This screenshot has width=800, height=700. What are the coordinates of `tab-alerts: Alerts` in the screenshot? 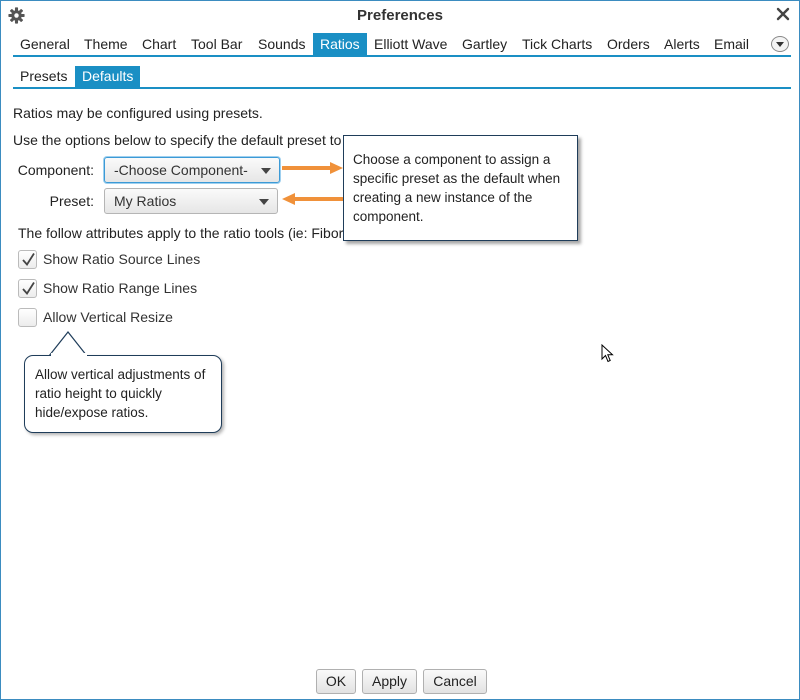 It's located at (682, 44).